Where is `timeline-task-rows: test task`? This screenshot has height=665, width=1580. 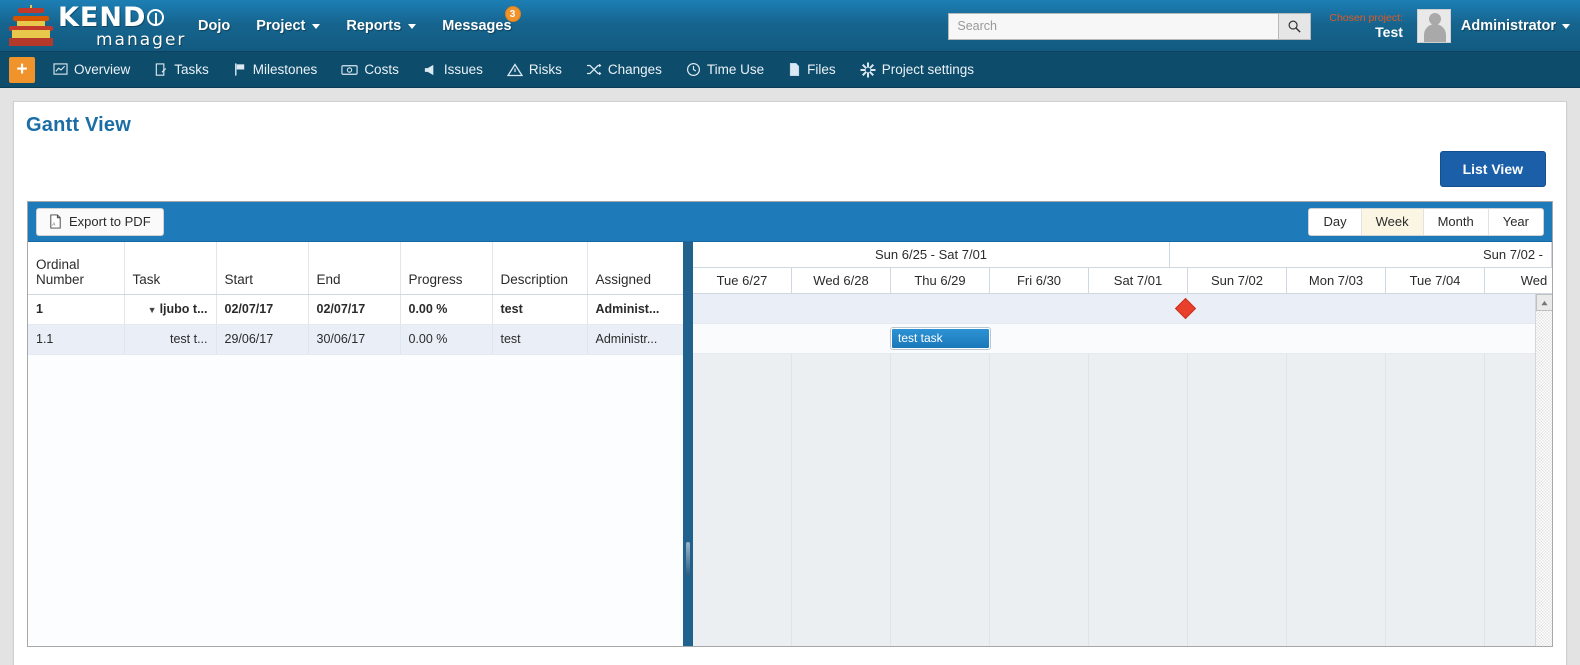 timeline-task-rows: test task is located at coordinates (1122, 324).